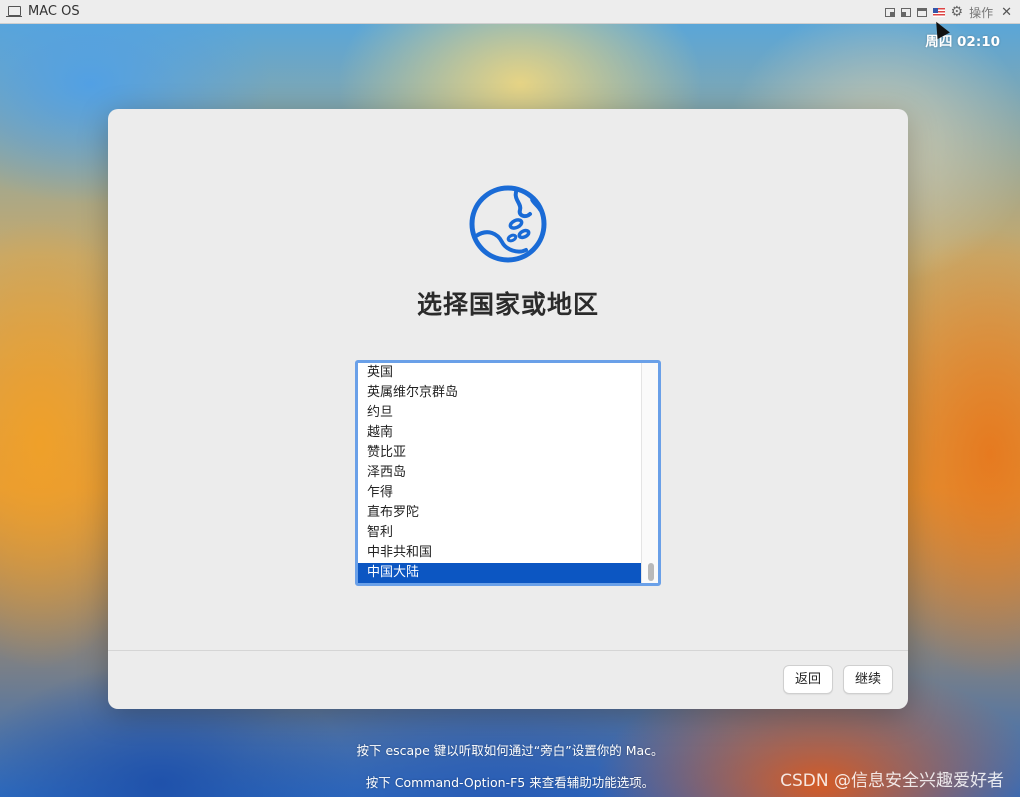  What do you see at coordinates (500, 493) in the screenshot?
I see `list-item: 乍得` at bounding box center [500, 493].